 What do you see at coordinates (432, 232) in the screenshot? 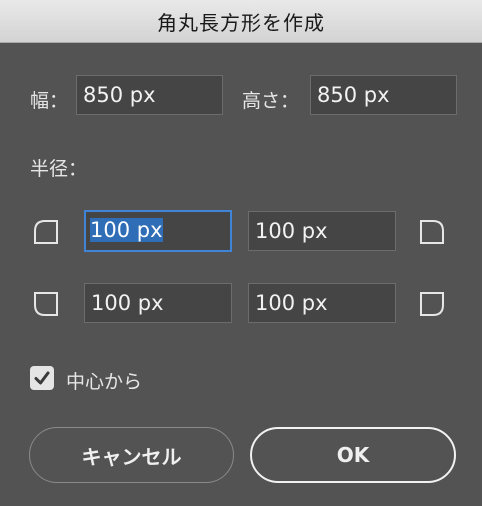
I see `top-right-corner-icon` at bounding box center [432, 232].